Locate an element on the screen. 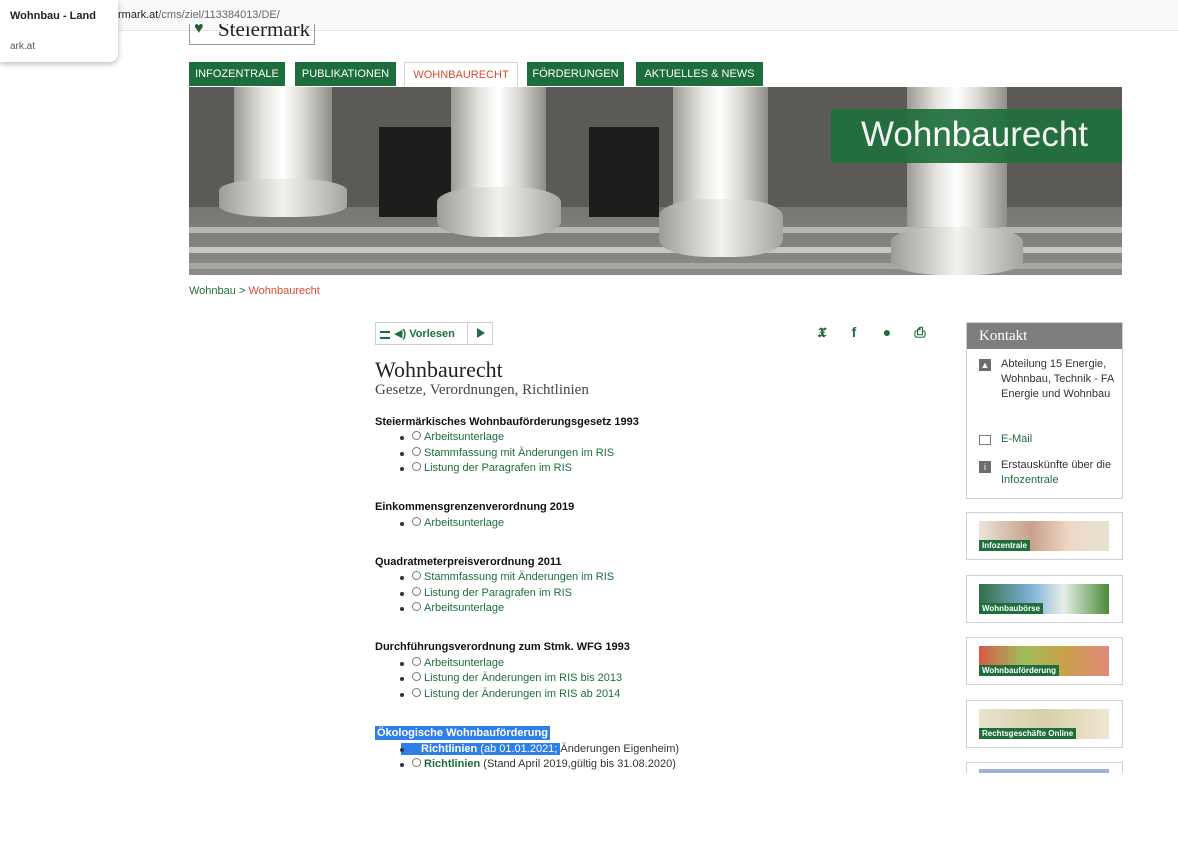 The width and height of the screenshot is (1178, 850). tile-label: Infozentrale is located at coordinates (1004, 545).